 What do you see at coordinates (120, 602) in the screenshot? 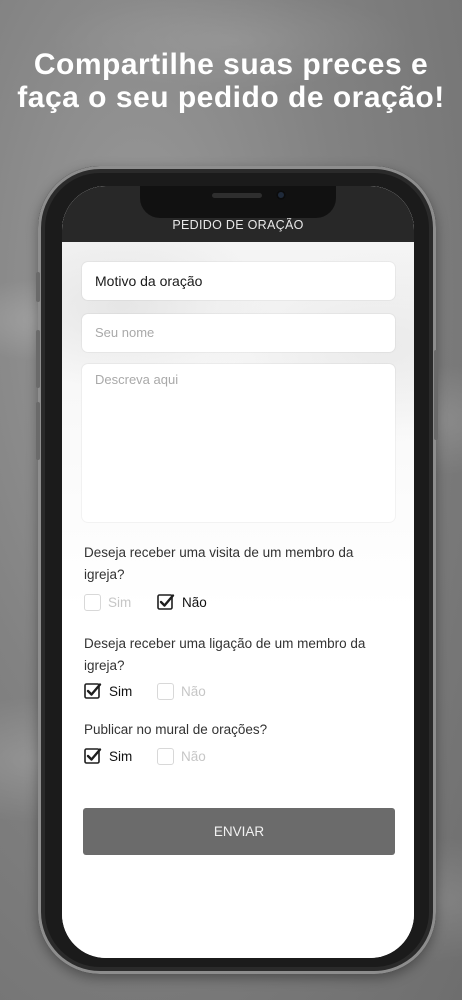
I see `visit-option-sim-label: Sim` at bounding box center [120, 602].